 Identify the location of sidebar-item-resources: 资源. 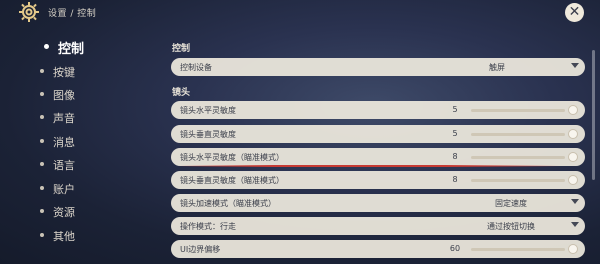
(83, 212).